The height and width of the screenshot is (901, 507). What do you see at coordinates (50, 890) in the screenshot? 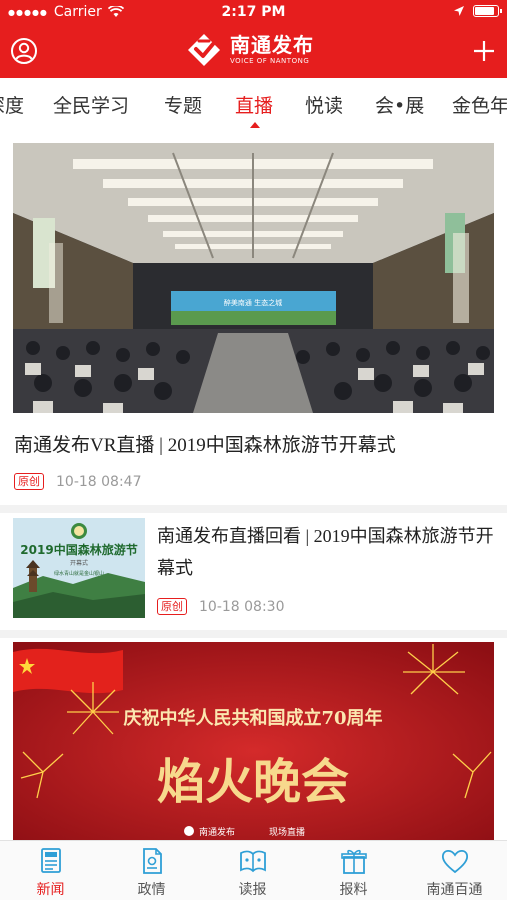
I see `bottom-tab-news-label: 新闻` at bounding box center [50, 890].